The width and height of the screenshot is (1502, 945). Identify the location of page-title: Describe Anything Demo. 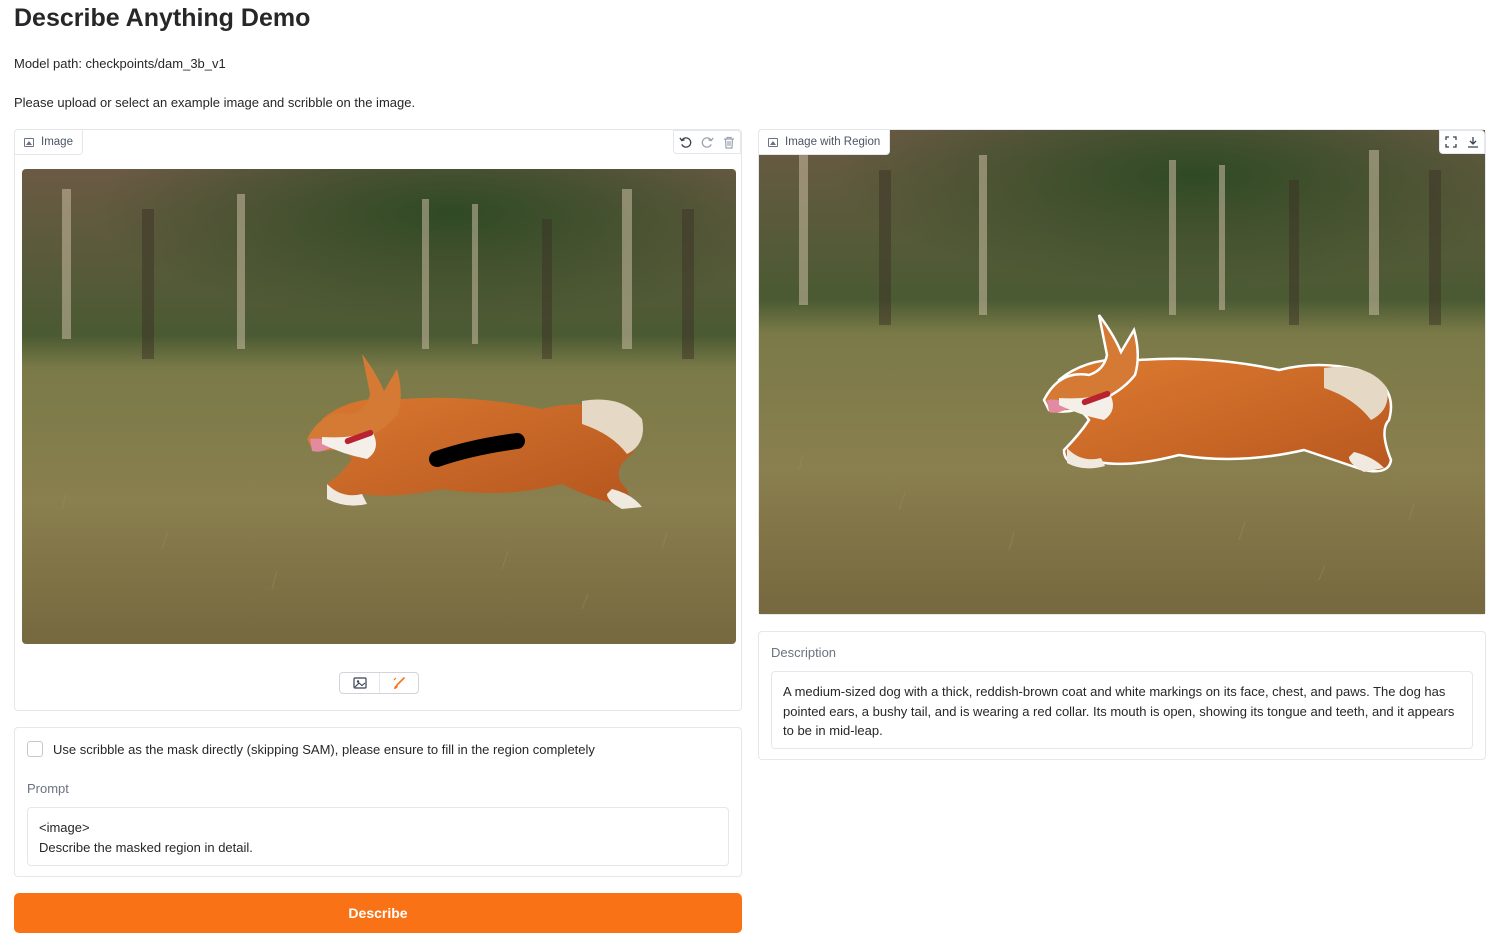
(162, 18).